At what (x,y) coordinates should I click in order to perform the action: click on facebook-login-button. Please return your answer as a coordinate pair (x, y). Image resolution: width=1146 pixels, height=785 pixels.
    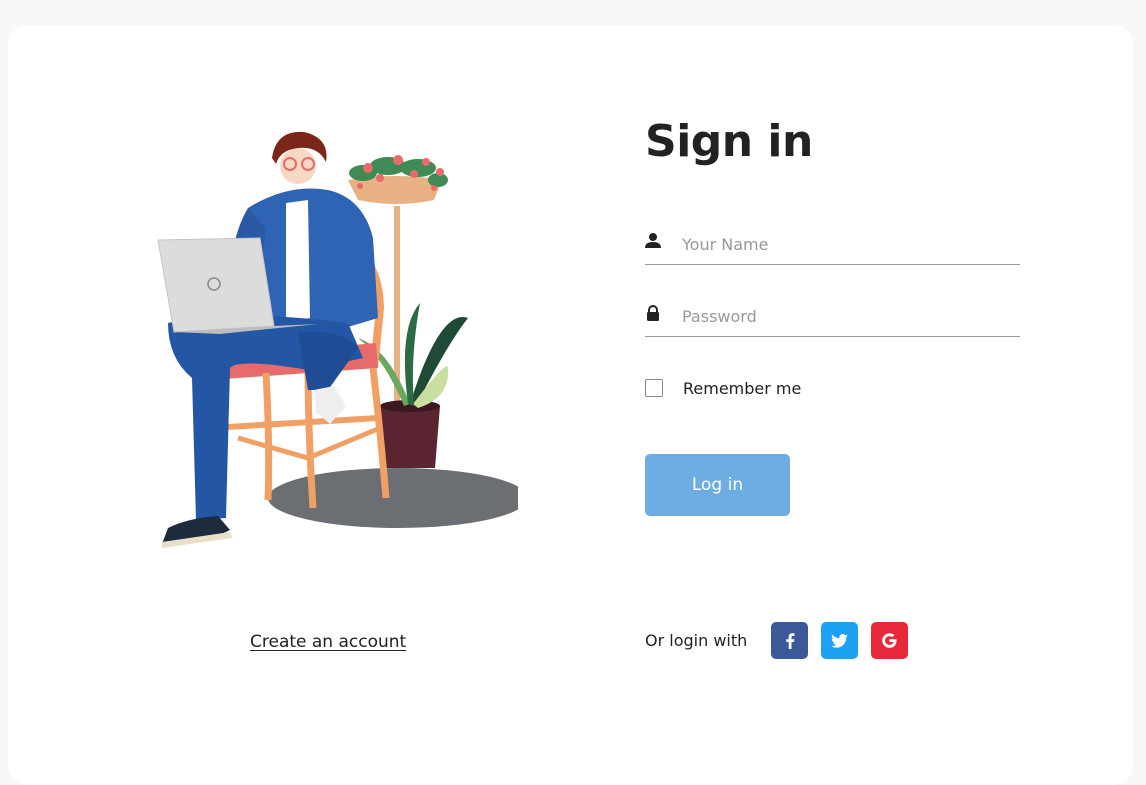
    Looking at the image, I should click on (789, 640).